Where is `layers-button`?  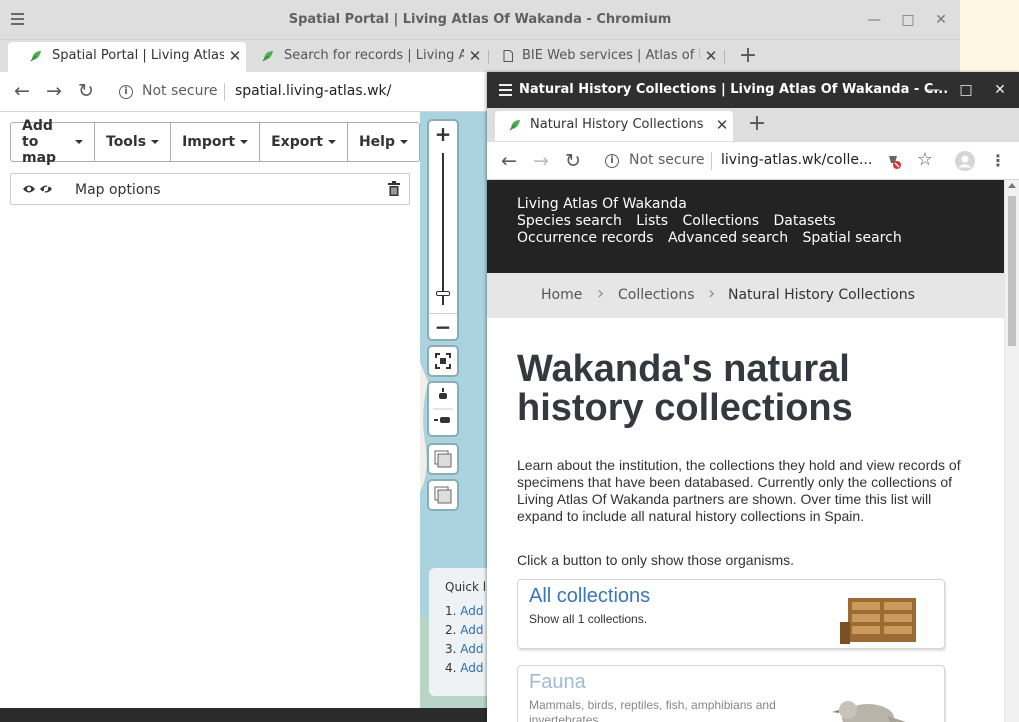
layers-button is located at coordinates (443, 459).